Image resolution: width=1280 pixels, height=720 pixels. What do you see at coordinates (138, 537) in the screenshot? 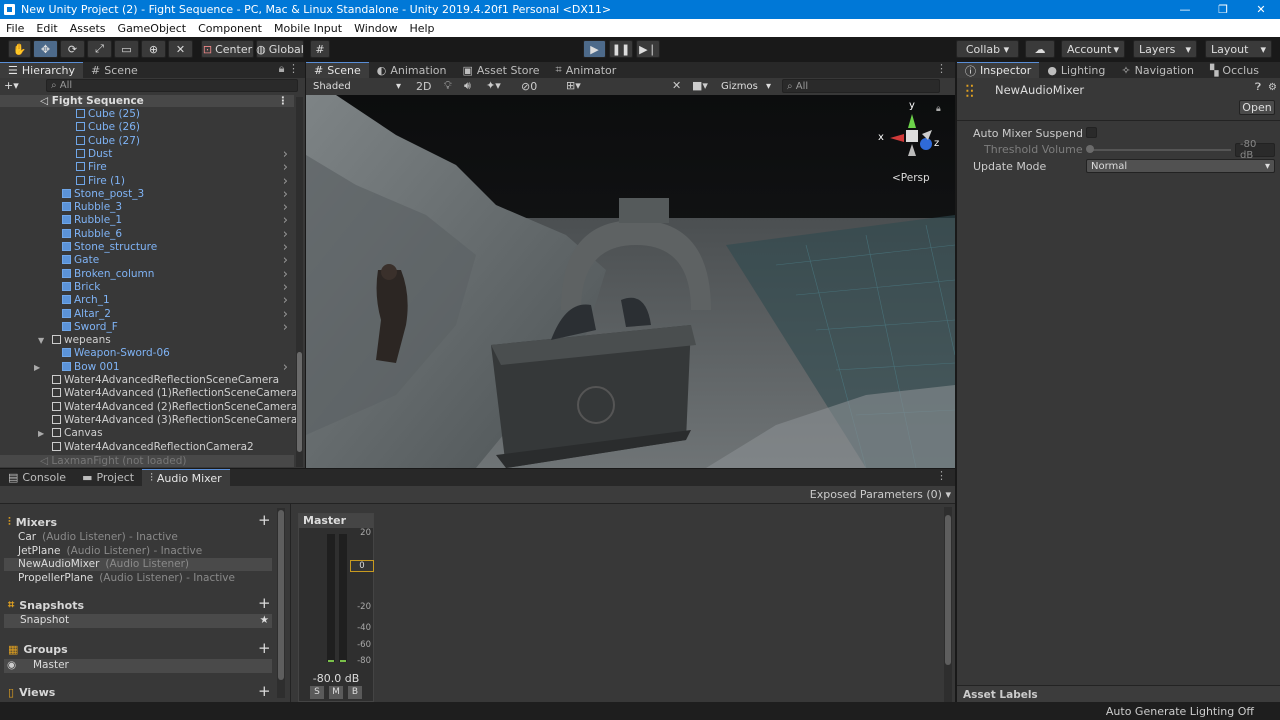
I see `mixer-row: Car (Audio Listener) - Inactive` at bounding box center [138, 537].